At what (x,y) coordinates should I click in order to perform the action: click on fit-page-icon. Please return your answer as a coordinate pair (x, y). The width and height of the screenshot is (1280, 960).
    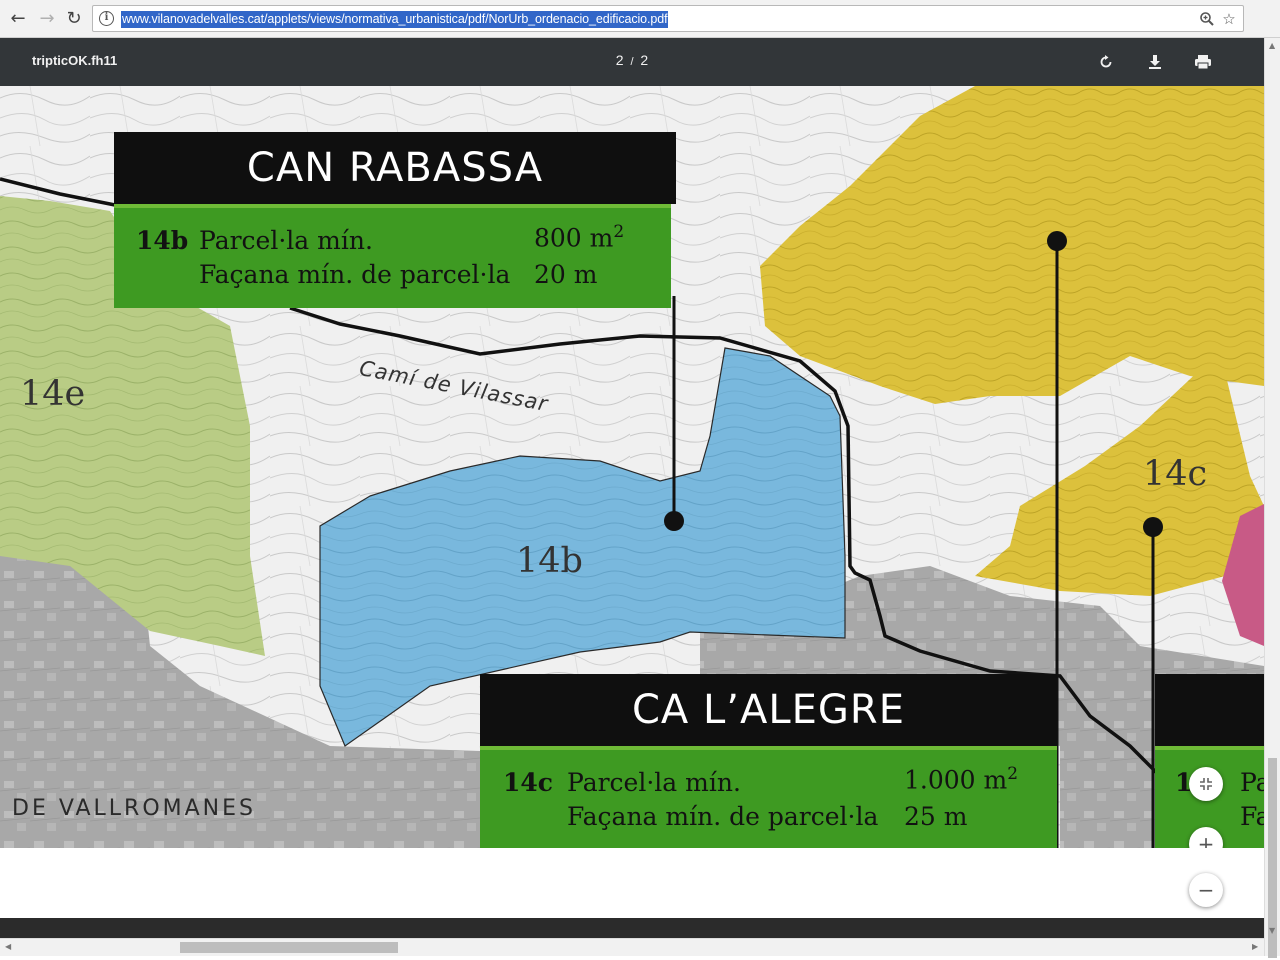
    Looking at the image, I should click on (1206, 784).